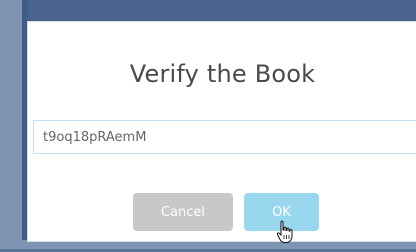 The height and width of the screenshot is (252, 416). I want to click on cancel-button: Cancel, so click(183, 212).